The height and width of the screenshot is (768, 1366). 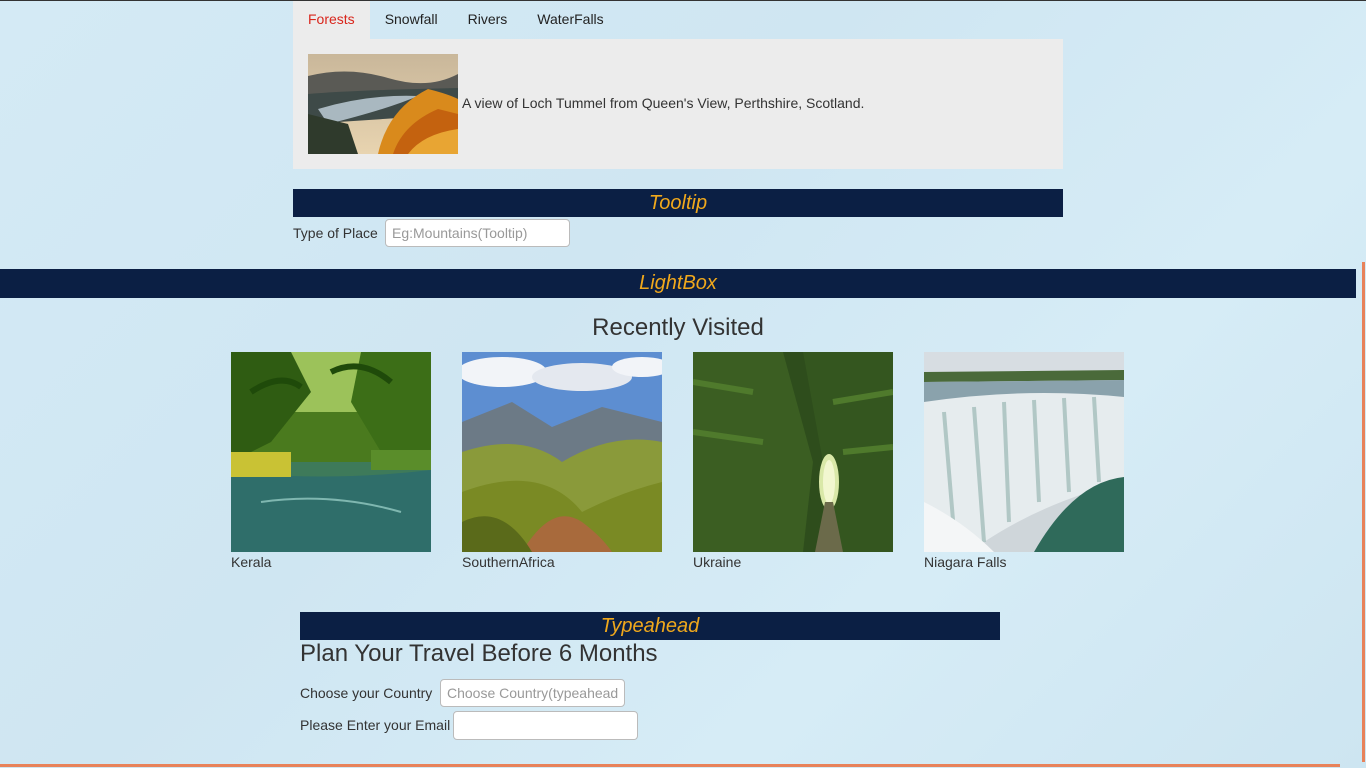 I want to click on choose-country-label: Choose your Country, so click(x=366, y=693).